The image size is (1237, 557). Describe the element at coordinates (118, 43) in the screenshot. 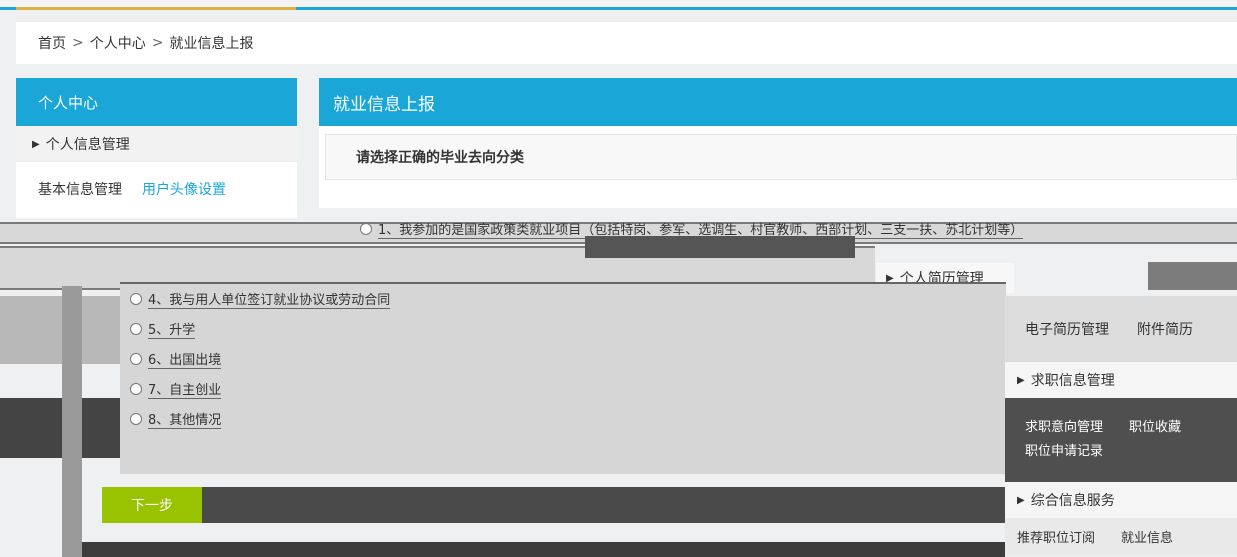

I see `breadcrumb-center: 个人中心` at that location.